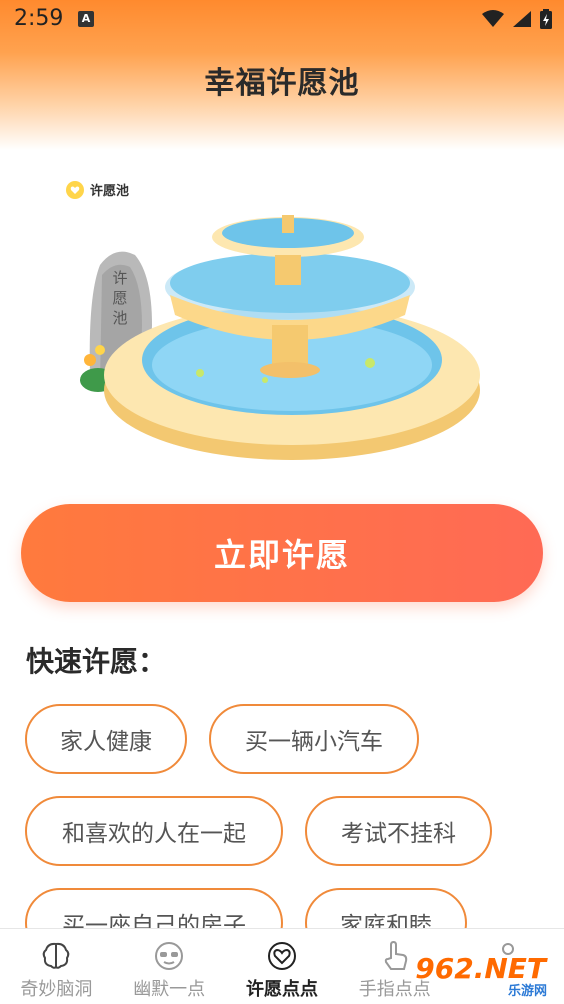 This screenshot has width=564, height=1004. Describe the element at coordinates (119, 278) in the screenshot. I see `stone-char-1: 许` at that location.